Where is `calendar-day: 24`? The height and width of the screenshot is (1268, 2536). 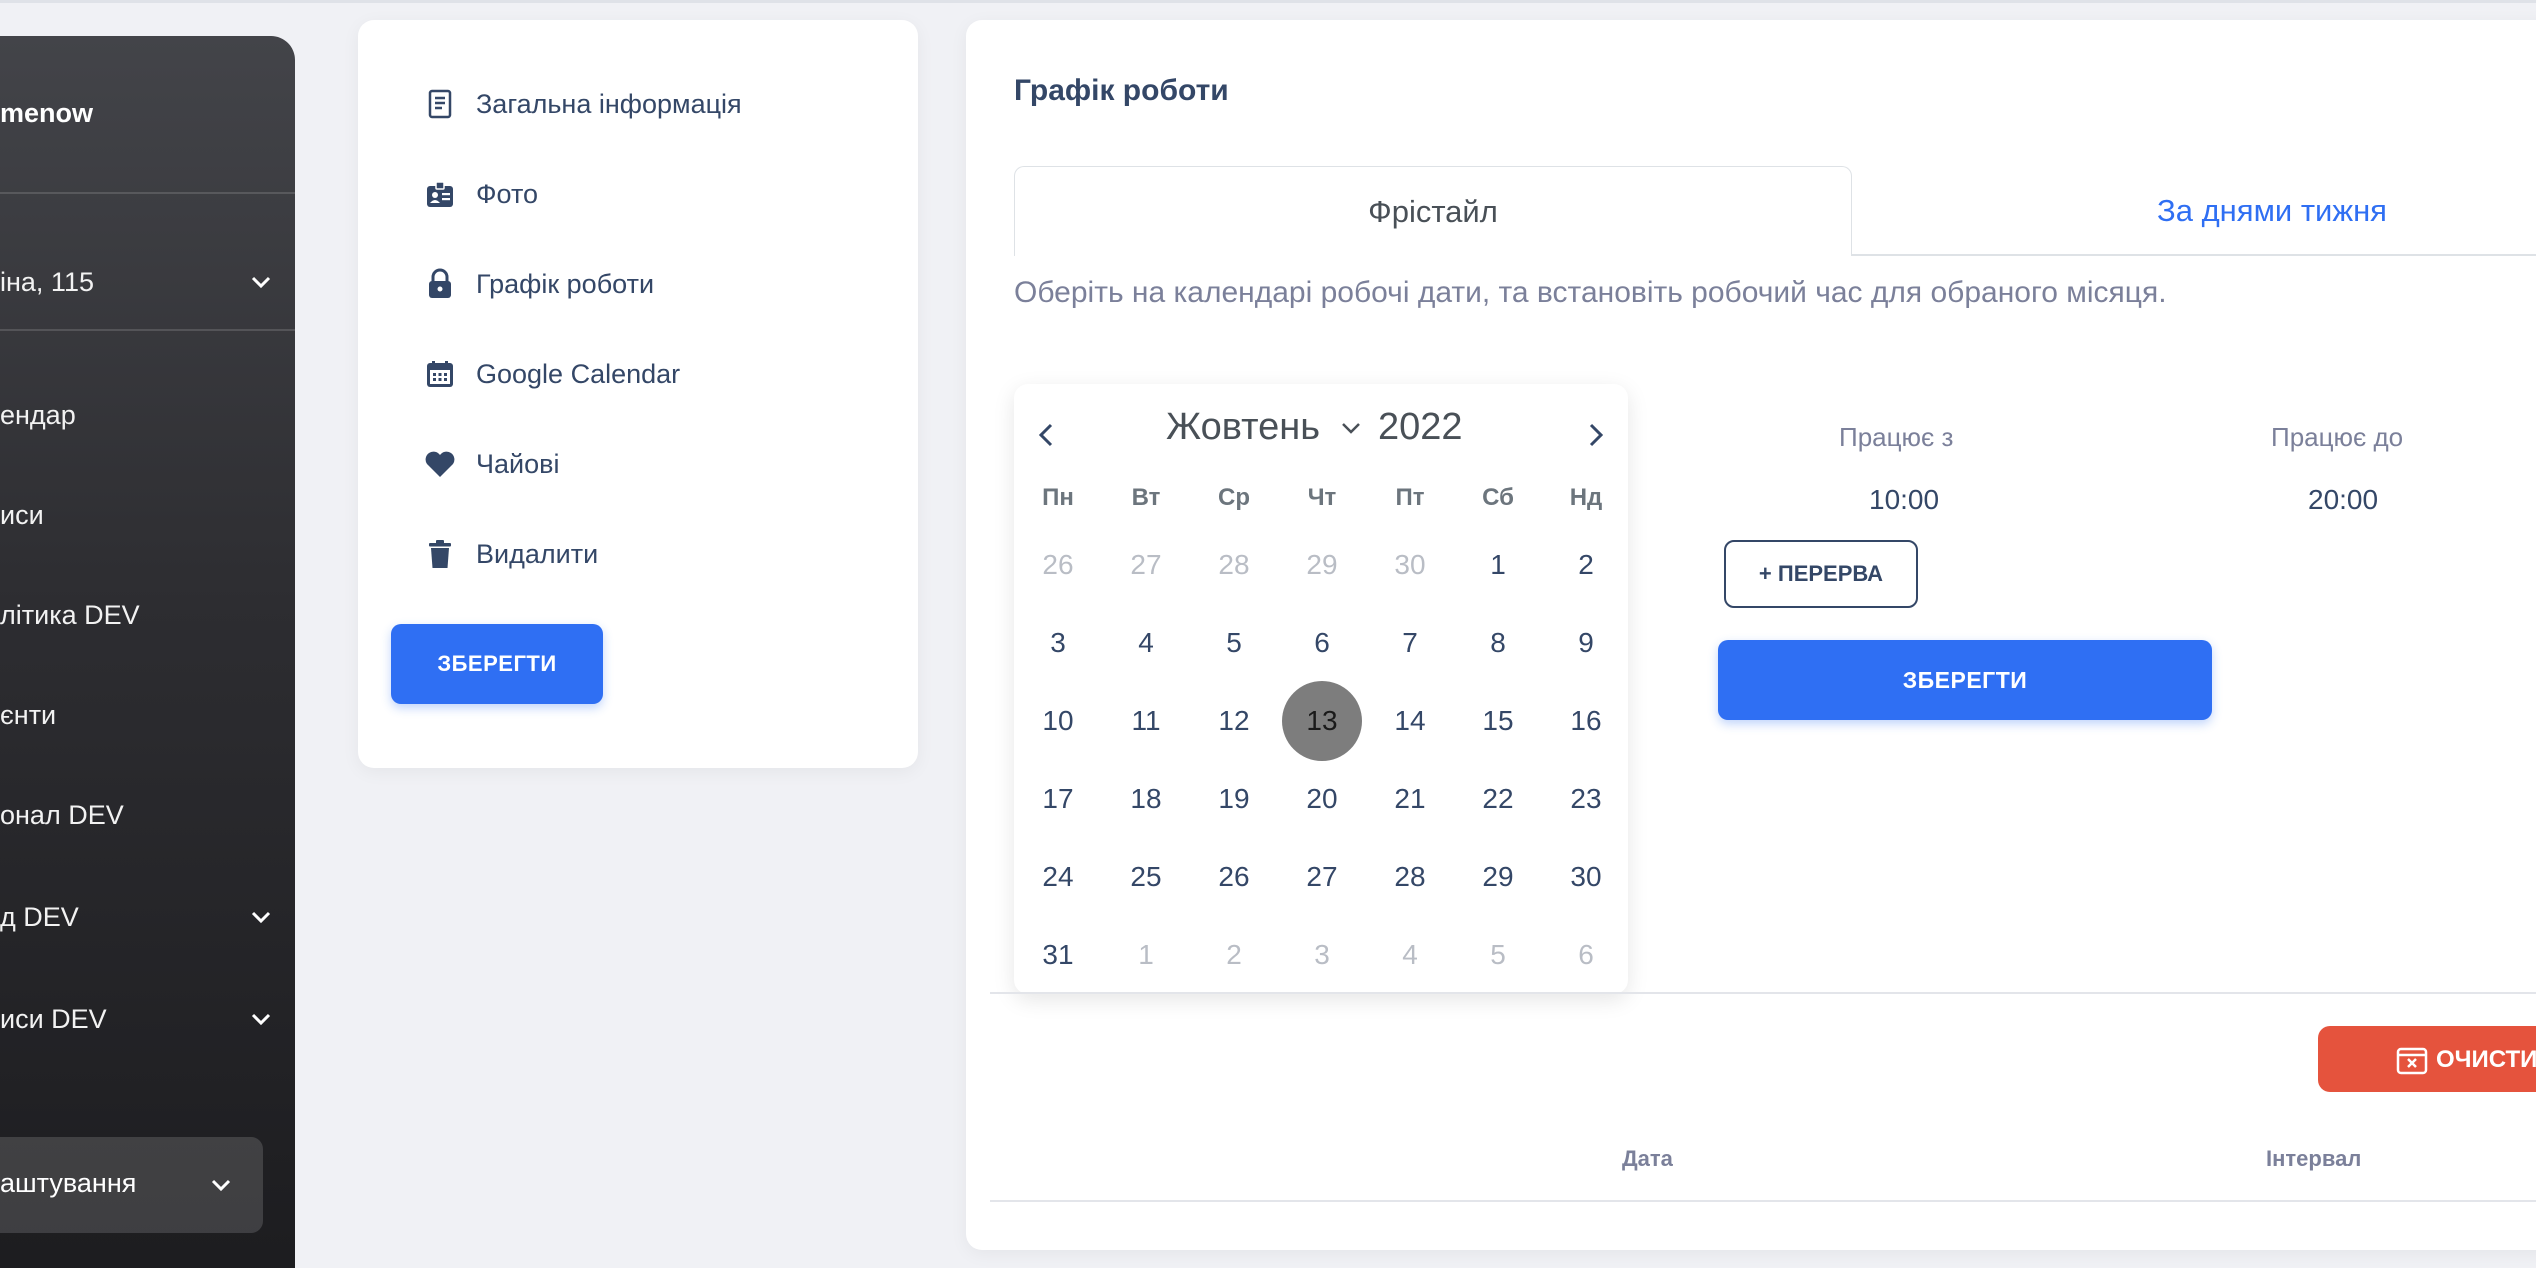
calendar-day: 24 is located at coordinates (1058, 877).